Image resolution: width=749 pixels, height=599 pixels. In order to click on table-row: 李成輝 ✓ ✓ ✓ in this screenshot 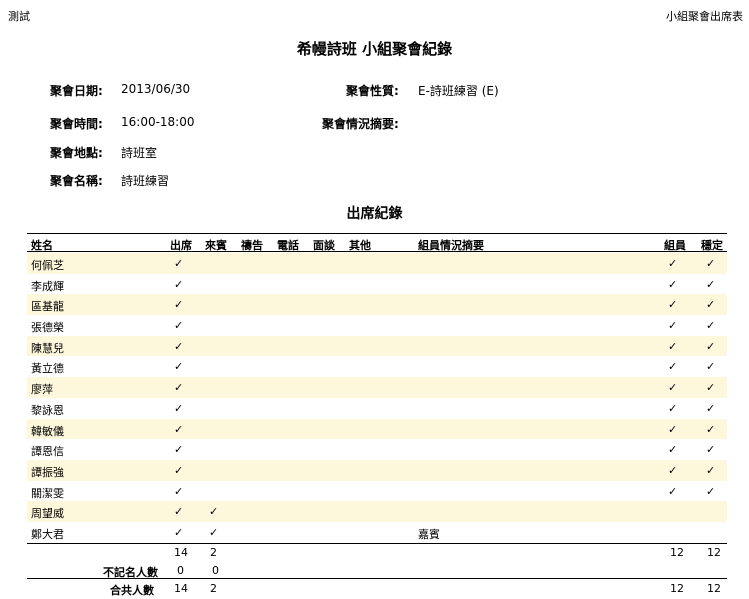, I will do `click(377, 284)`.